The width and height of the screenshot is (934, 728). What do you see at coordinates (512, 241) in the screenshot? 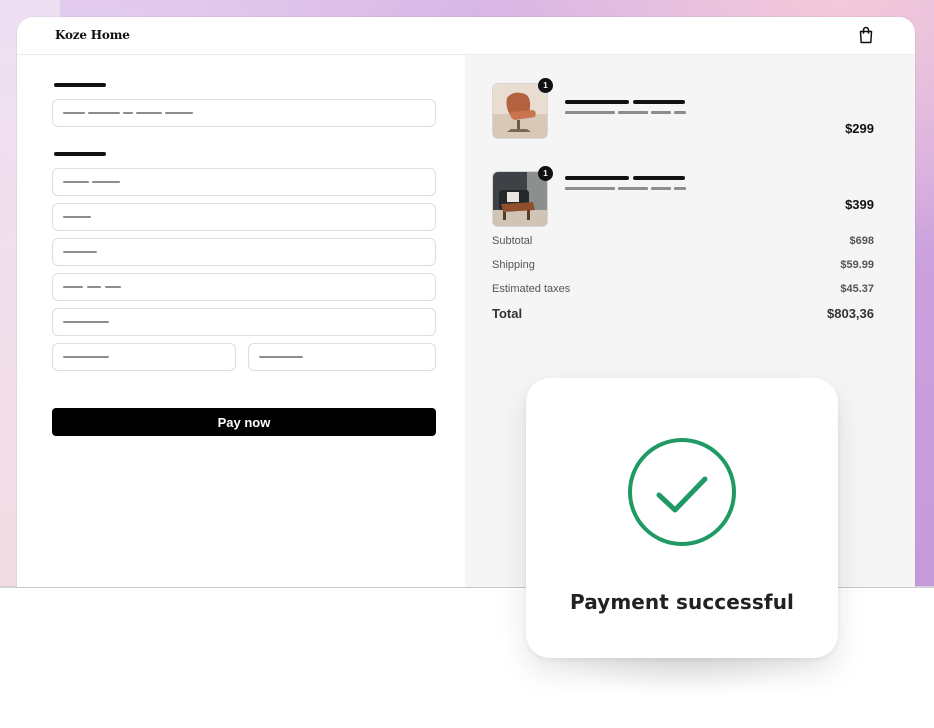
I see `subtotal-label: Subtotal` at bounding box center [512, 241].